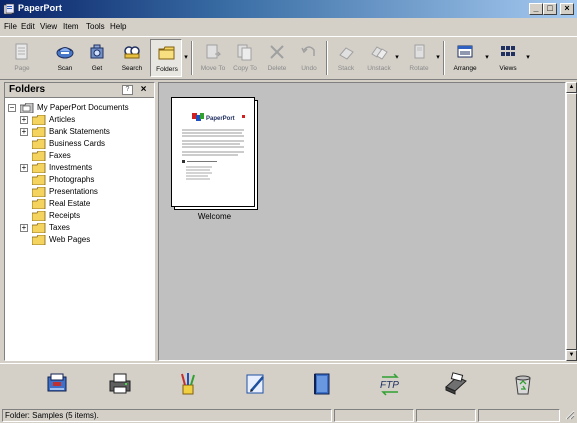 The height and width of the screenshot is (423, 577). I want to click on scroll-up-arrow: ▲, so click(571, 87).